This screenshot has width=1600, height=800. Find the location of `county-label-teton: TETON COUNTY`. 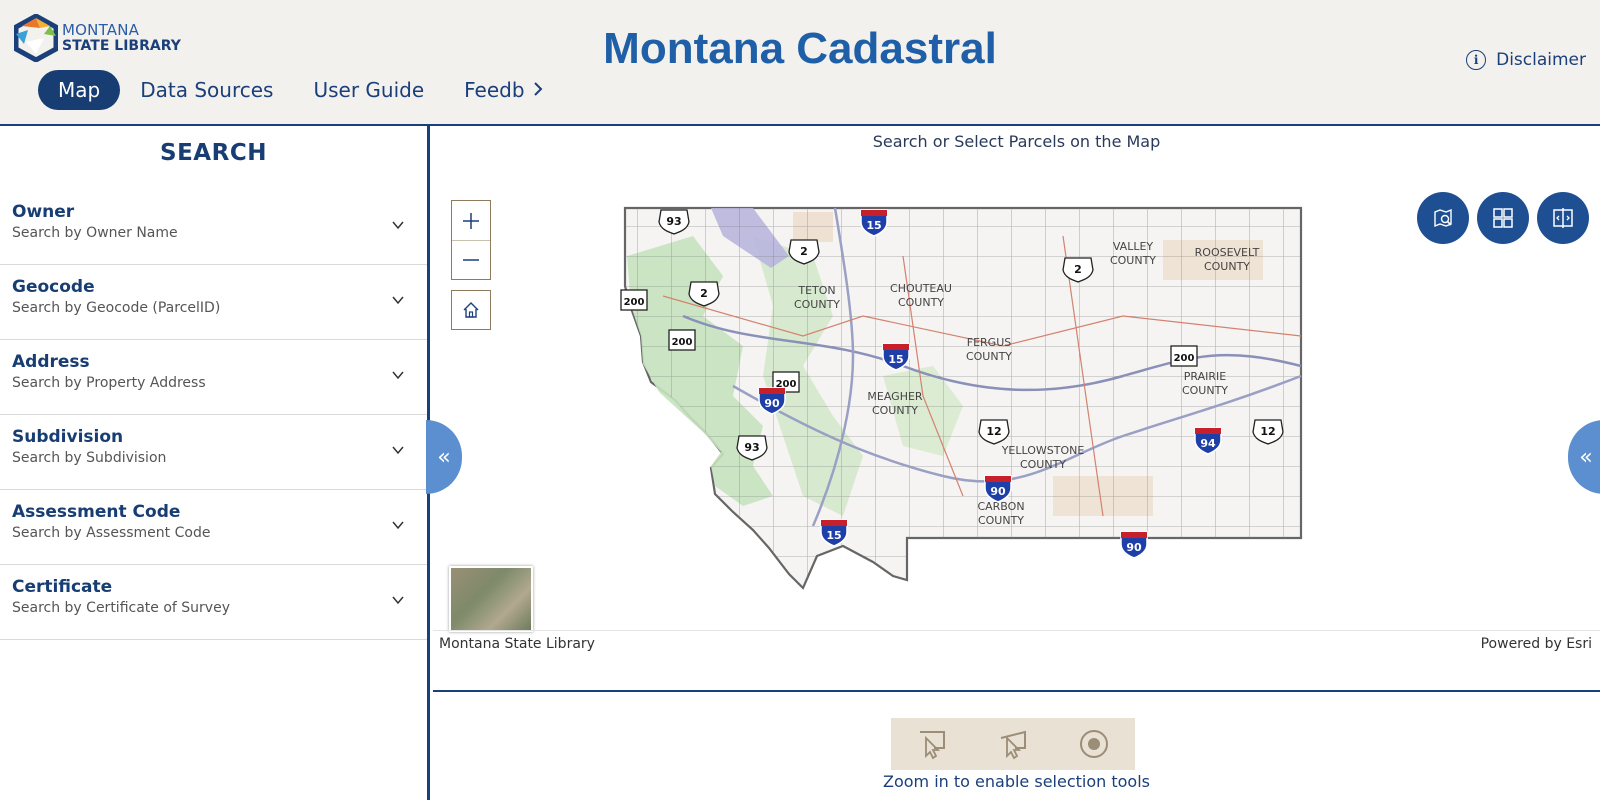

county-label-teton: TETON COUNTY is located at coordinates (817, 297).